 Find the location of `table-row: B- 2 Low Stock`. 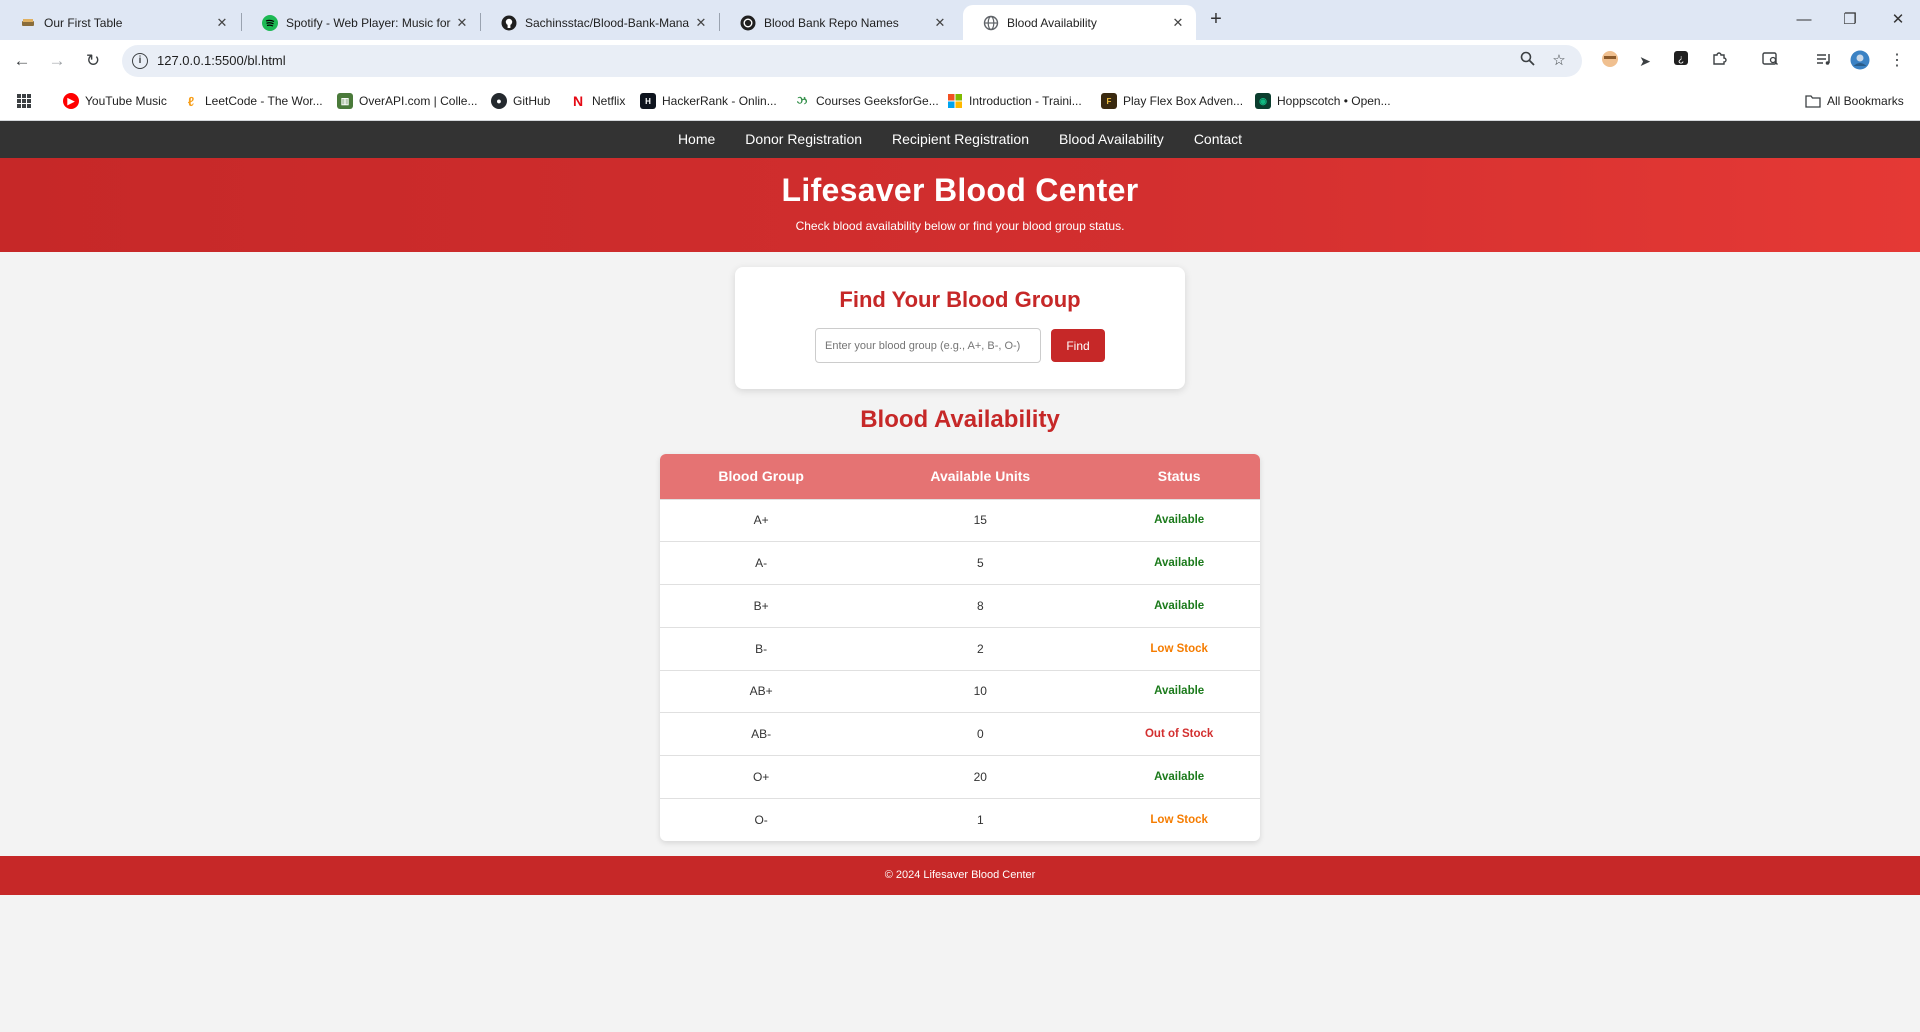

table-row: B- 2 Low Stock is located at coordinates (960, 648).